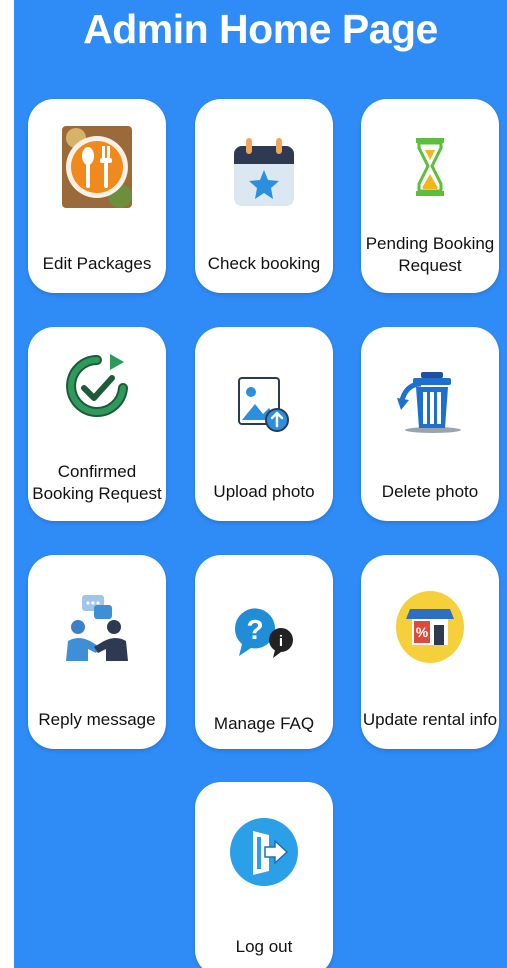 The width and height of the screenshot is (507, 968). I want to click on edit-packages-label: Edit Packages, so click(97, 263).